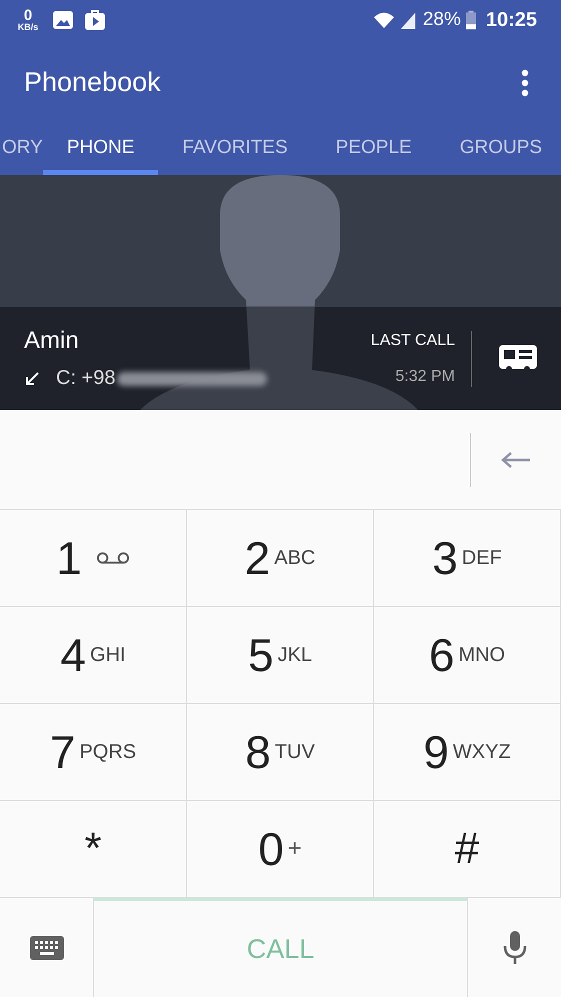 This screenshot has width=561, height=997. I want to click on dial-key: #, so click(467, 849).